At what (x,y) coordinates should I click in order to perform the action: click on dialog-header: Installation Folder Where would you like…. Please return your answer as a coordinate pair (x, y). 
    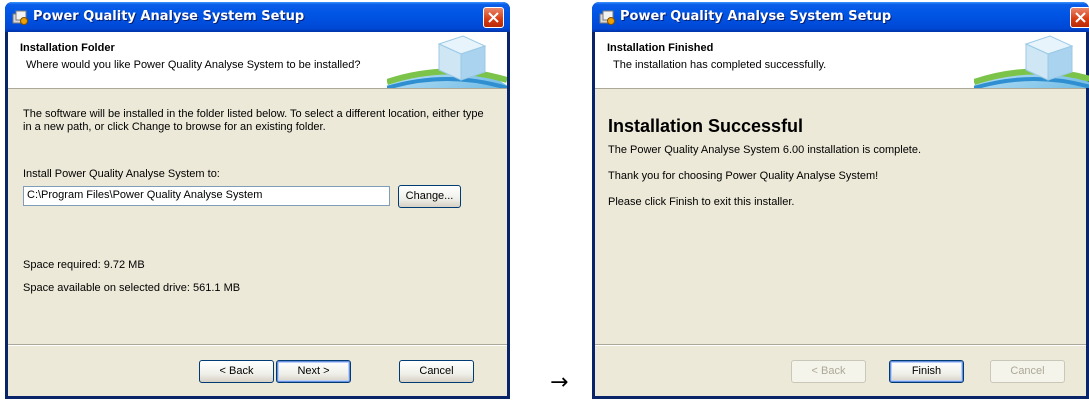
    Looking at the image, I should click on (257, 60).